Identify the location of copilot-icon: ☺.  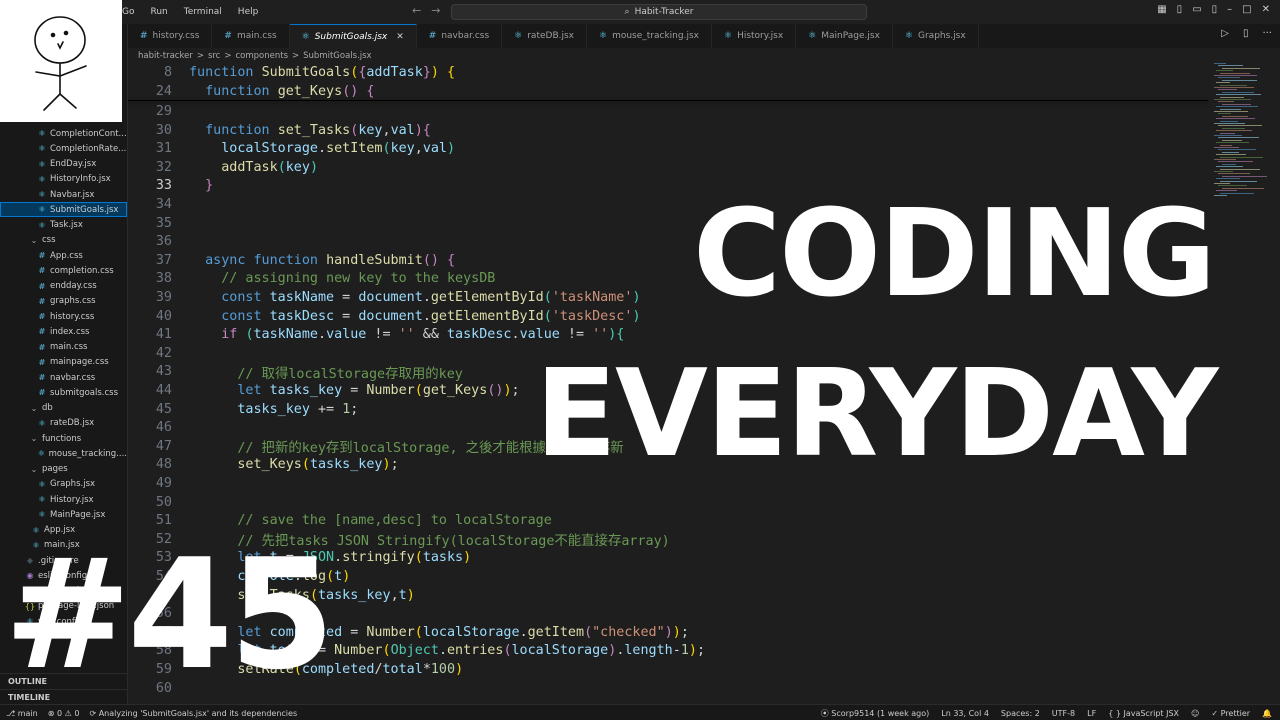
(1195, 713).